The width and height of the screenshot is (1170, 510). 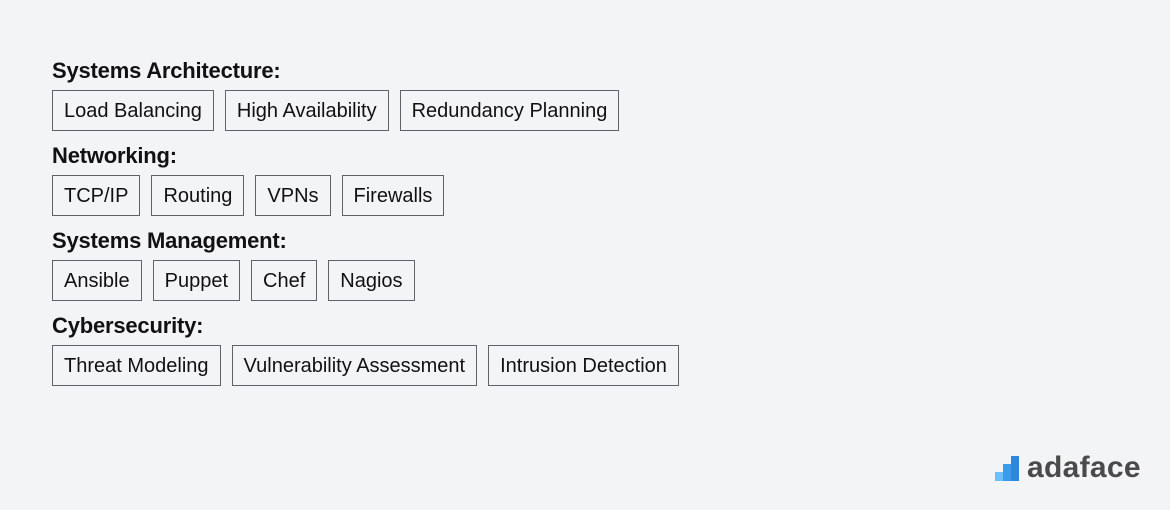 I want to click on skill-tag: High Availability, so click(x=306, y=110).